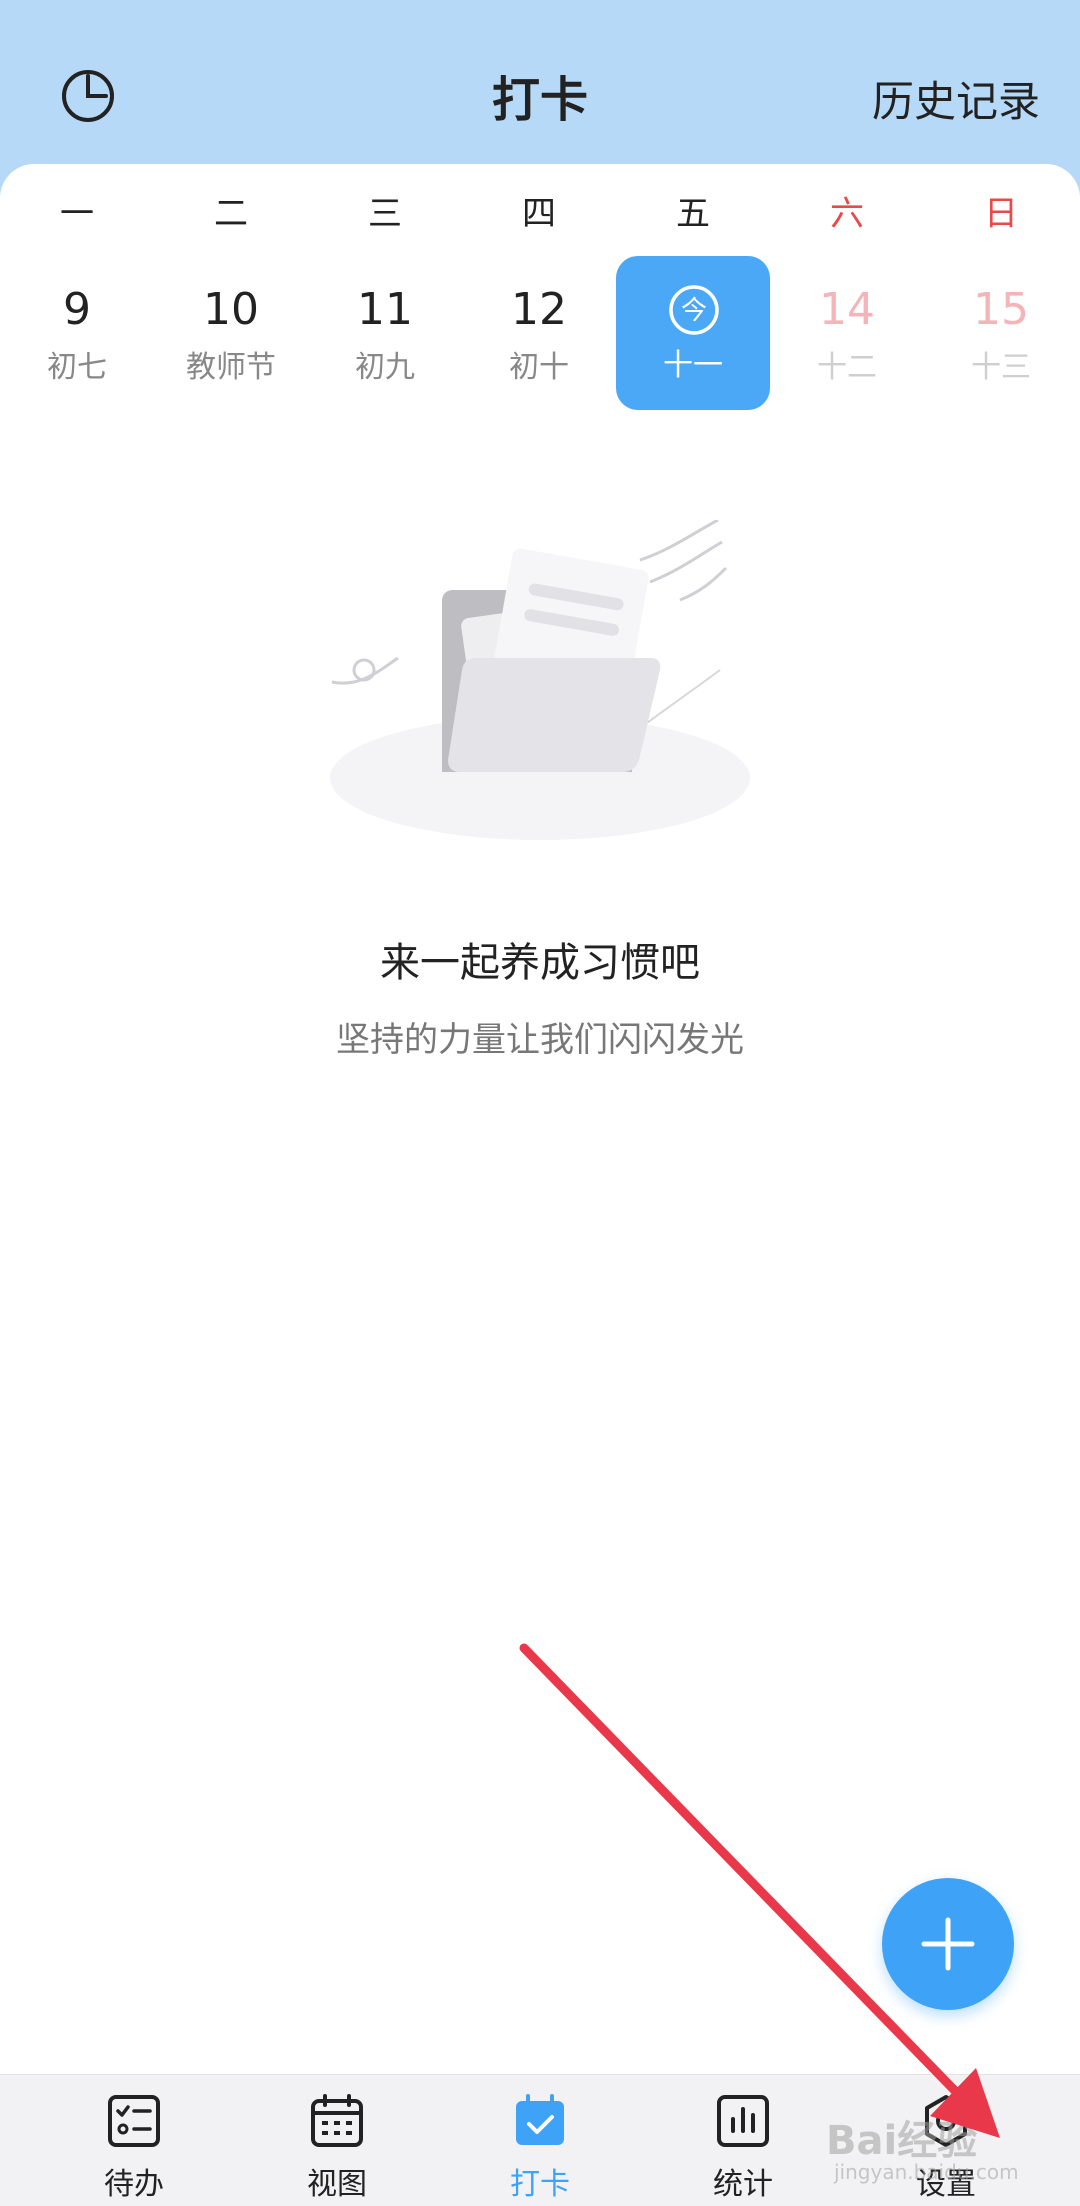  I want to click on empty-state-title: 来一起养成习惯吧, so click(540, 963).